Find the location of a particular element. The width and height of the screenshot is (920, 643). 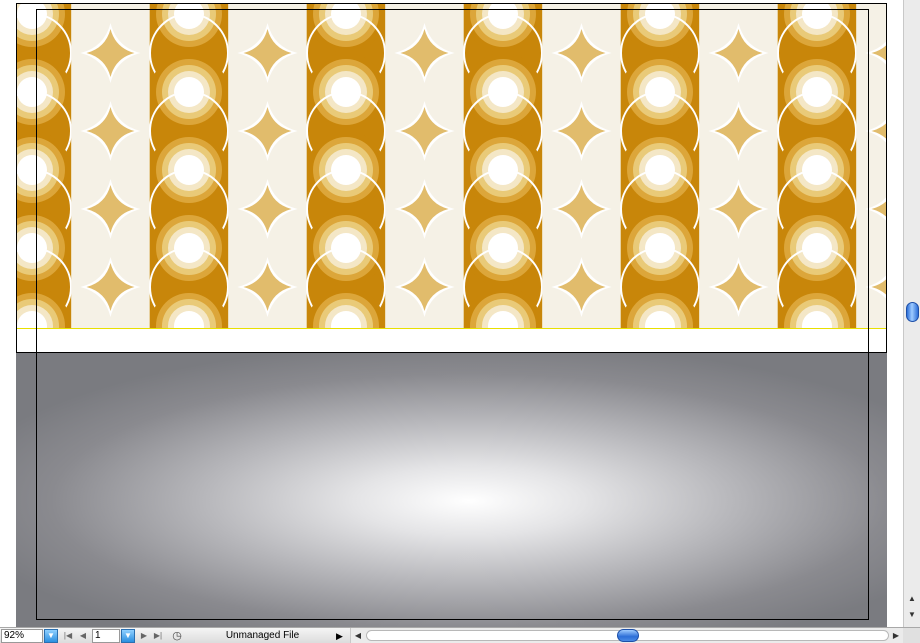

vertical-scrollbar: ▲ ▼ is located at coordinates (911, 313).